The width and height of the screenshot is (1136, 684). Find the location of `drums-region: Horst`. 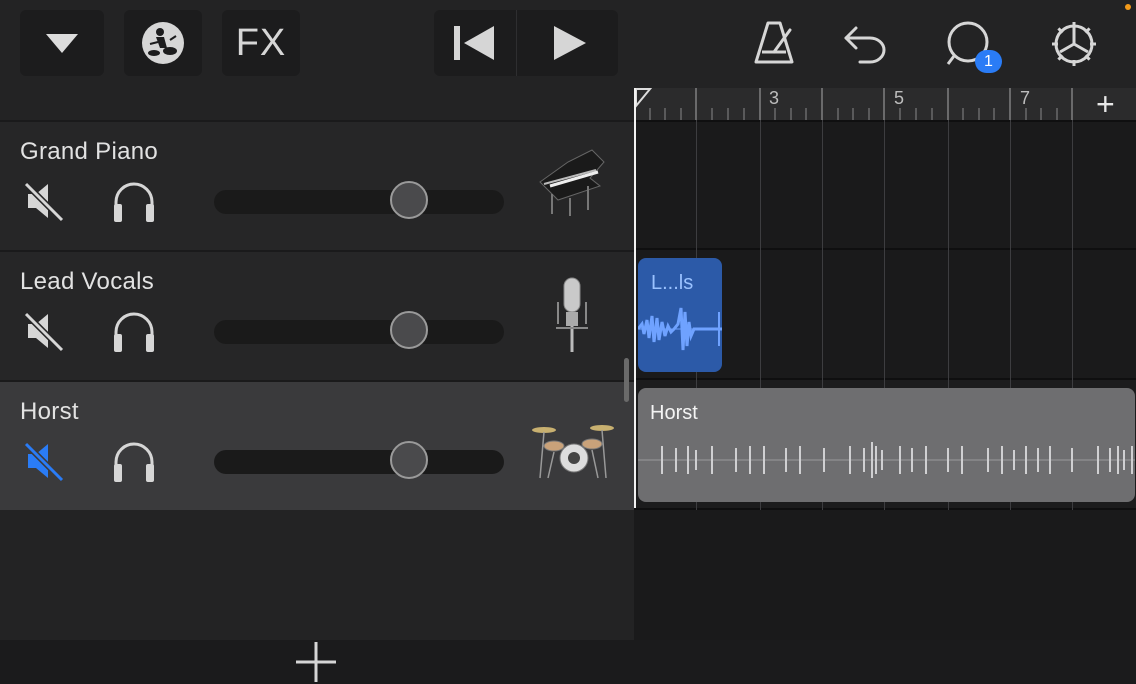

drums-region: Horst is located at coordinates (886, 445).